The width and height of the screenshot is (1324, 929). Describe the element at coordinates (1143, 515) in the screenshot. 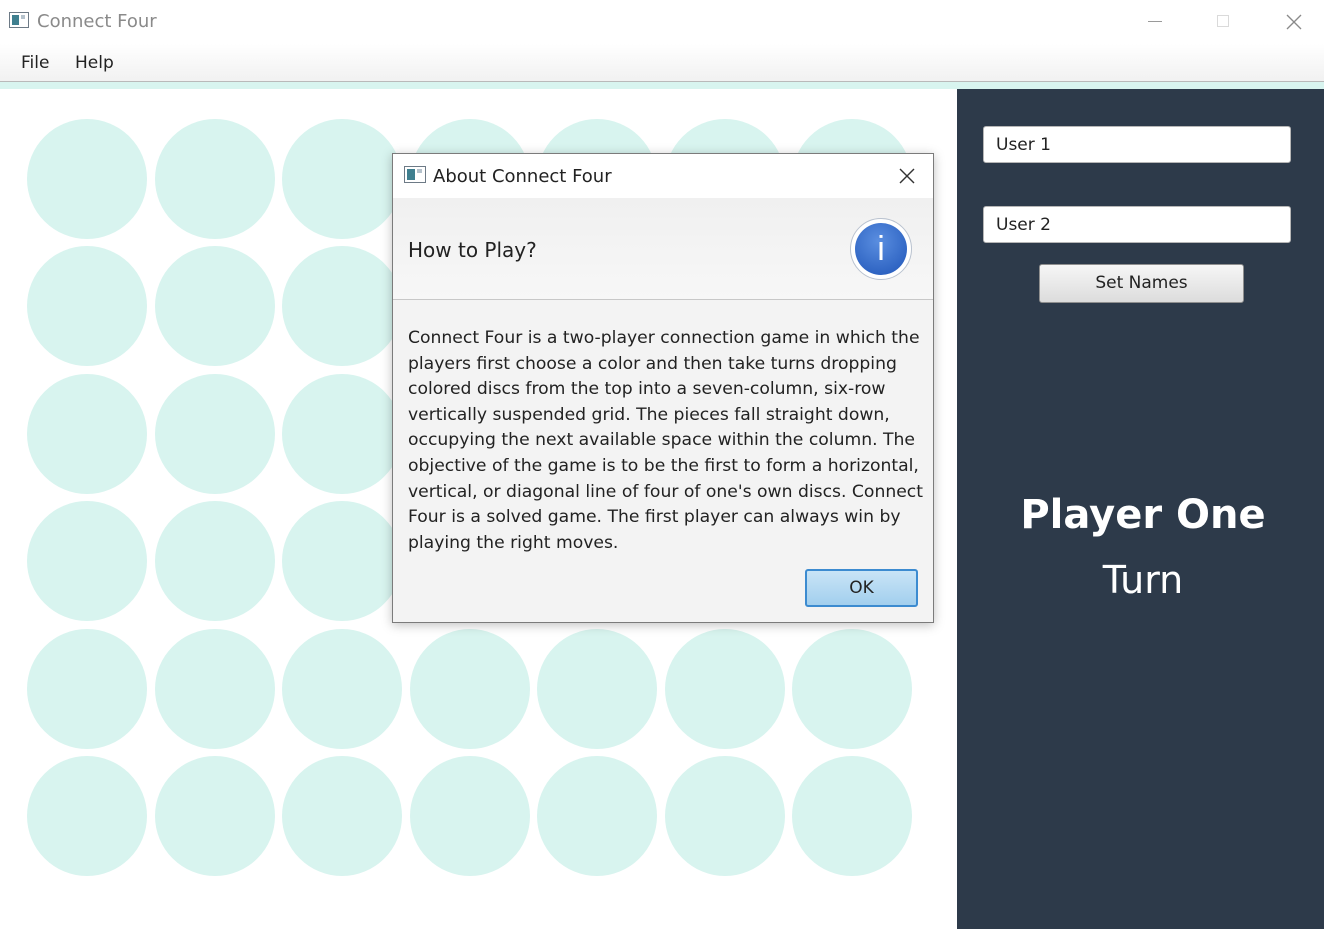

I see `current-player-label: Player One` at that location.